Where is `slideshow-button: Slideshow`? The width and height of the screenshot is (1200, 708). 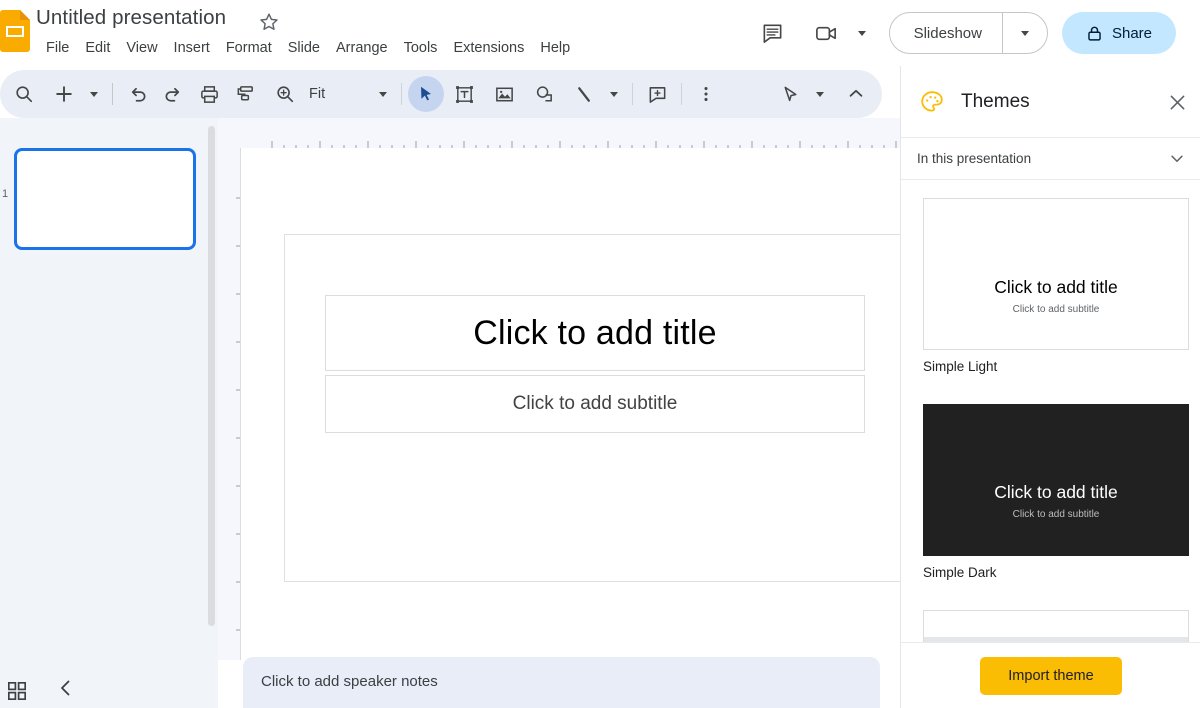 slideshow-button: Slideshow is located at coordinates (946, 33).